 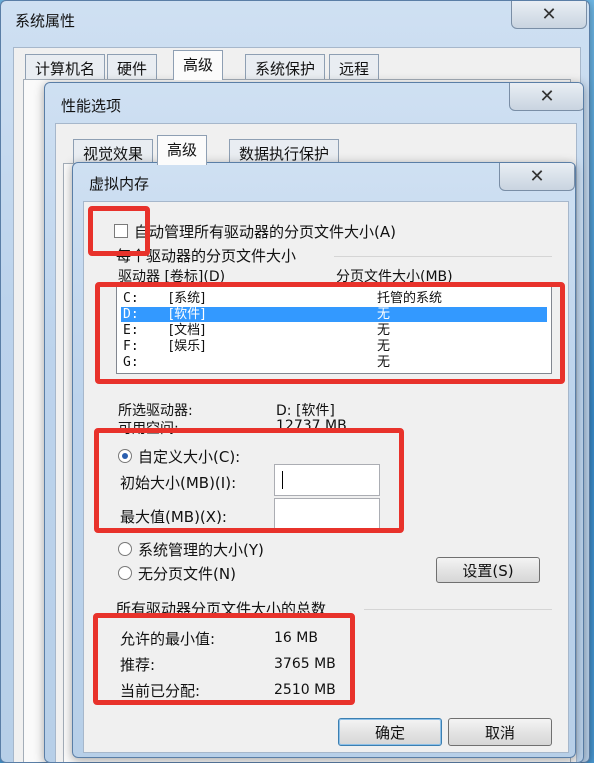 What do you see at coordinates (125, 549) in the screenshot?
I see `system-managed-radio` at bounding box center [125, 549].